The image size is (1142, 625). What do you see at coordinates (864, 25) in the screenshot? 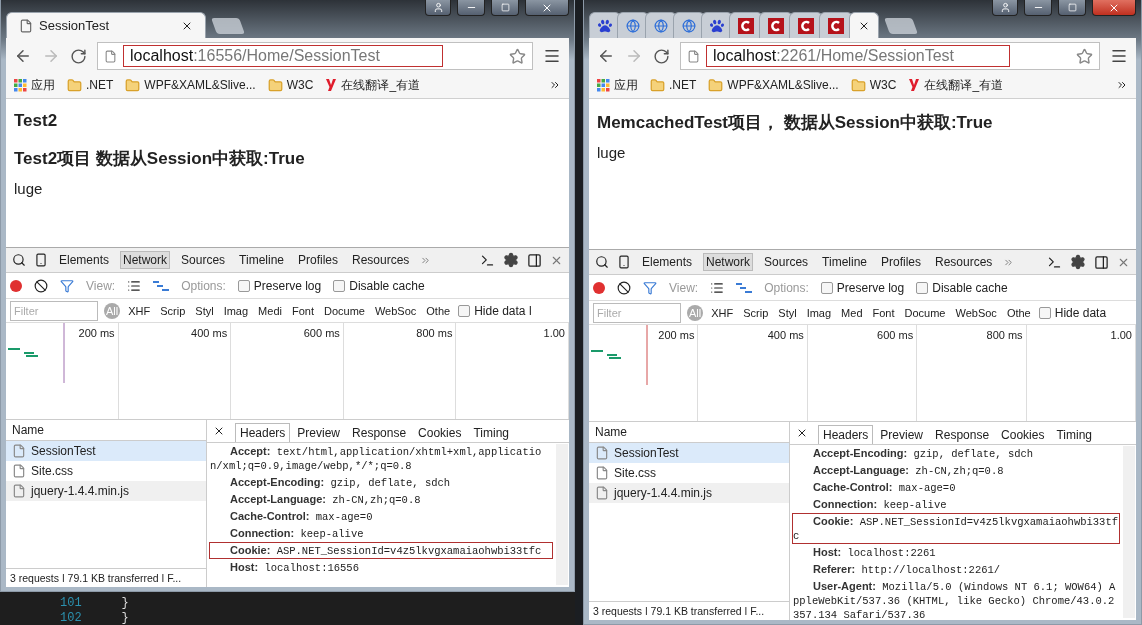
I see `browser-tab` at bounding box center [864, 25].